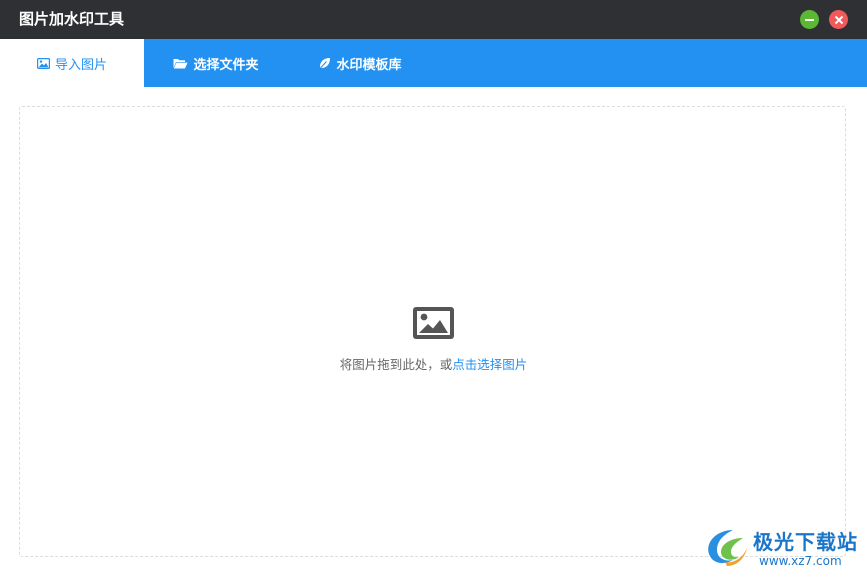 The image size is (867, 578). Describe the element at coordinates (226, 65) in the screenshot. I see `tab-label: 选择文件夹` at that location.